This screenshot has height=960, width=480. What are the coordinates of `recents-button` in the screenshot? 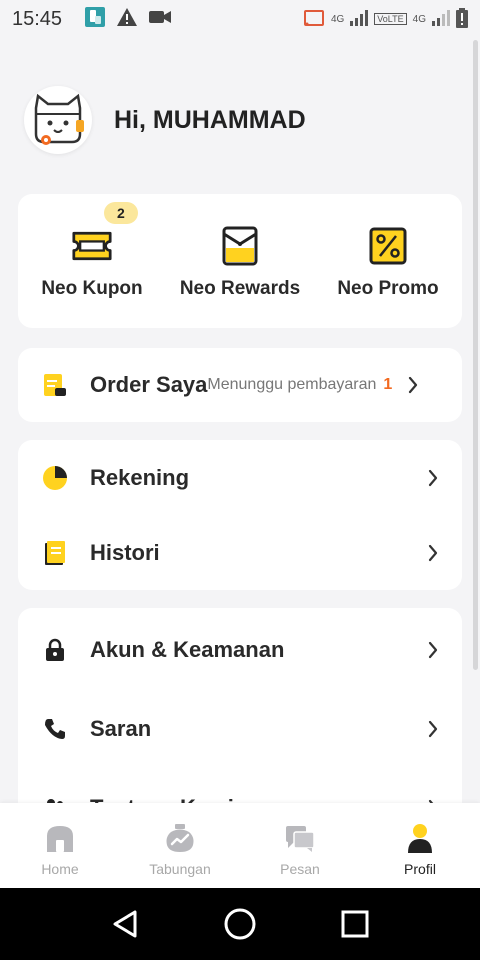 It's located at (355, 924).